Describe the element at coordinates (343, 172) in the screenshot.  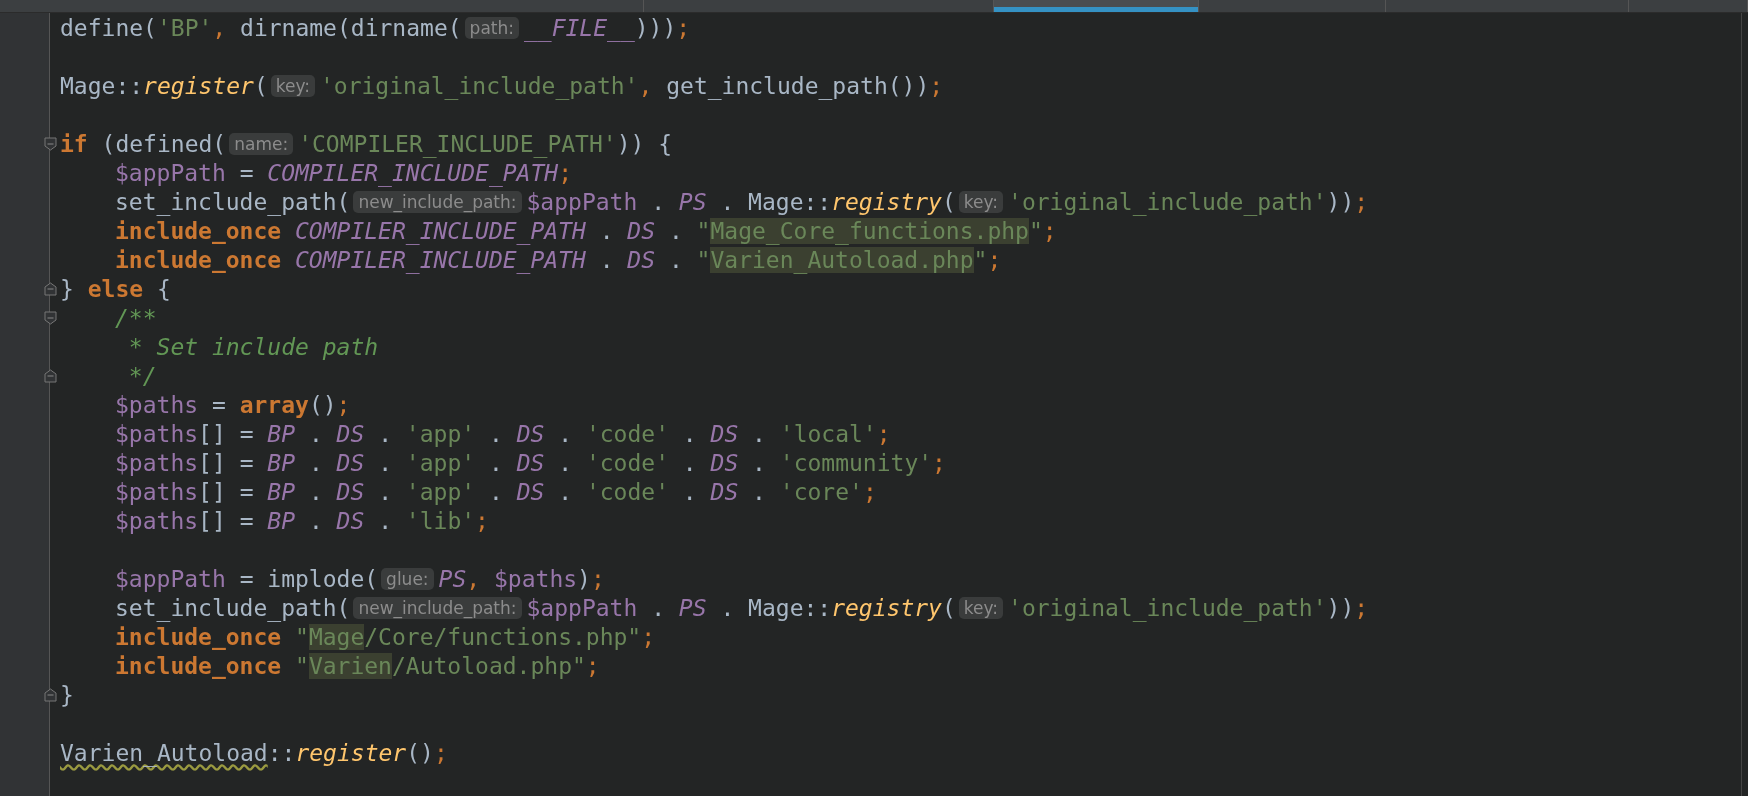
I see `code-line: $appPath = COMPILER_INCLUDE_PATH;` at that location.